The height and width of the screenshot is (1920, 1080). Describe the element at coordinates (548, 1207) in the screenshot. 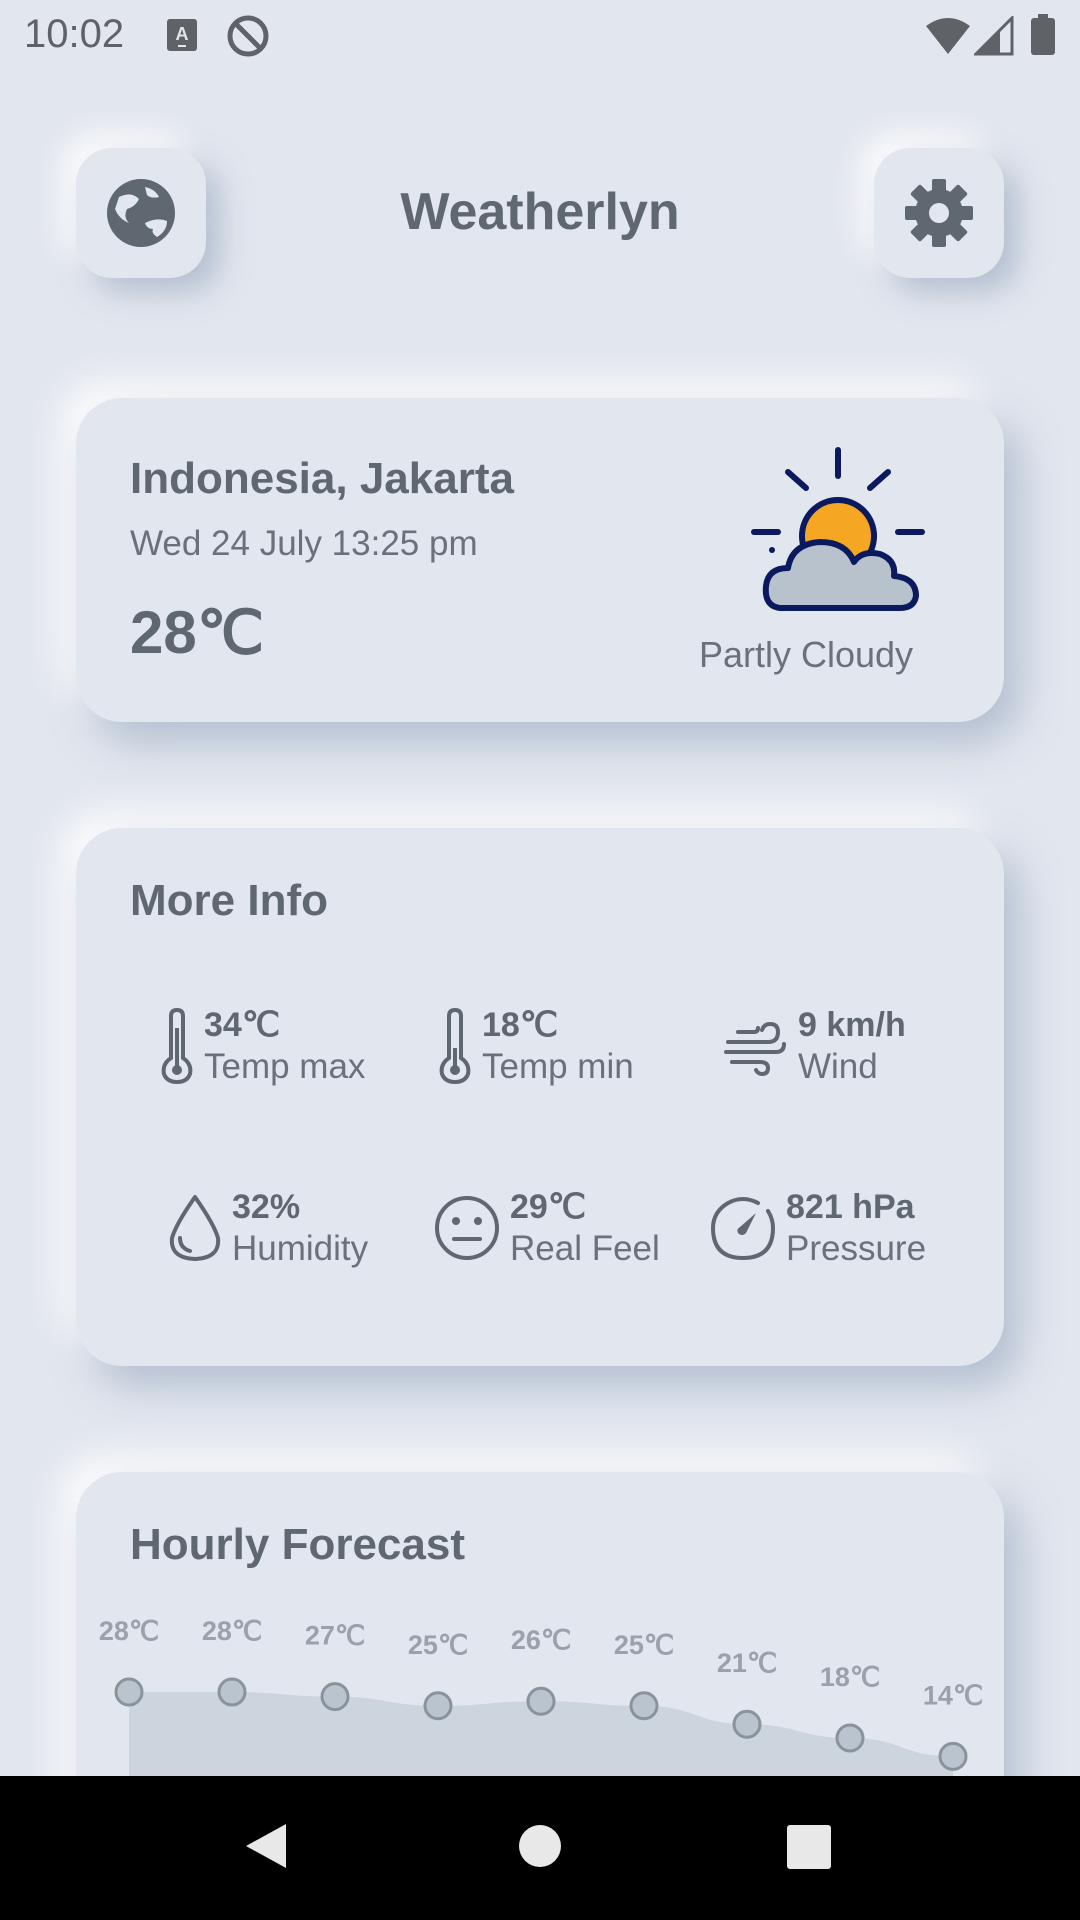

I see `info-value: 29℃` at that location.